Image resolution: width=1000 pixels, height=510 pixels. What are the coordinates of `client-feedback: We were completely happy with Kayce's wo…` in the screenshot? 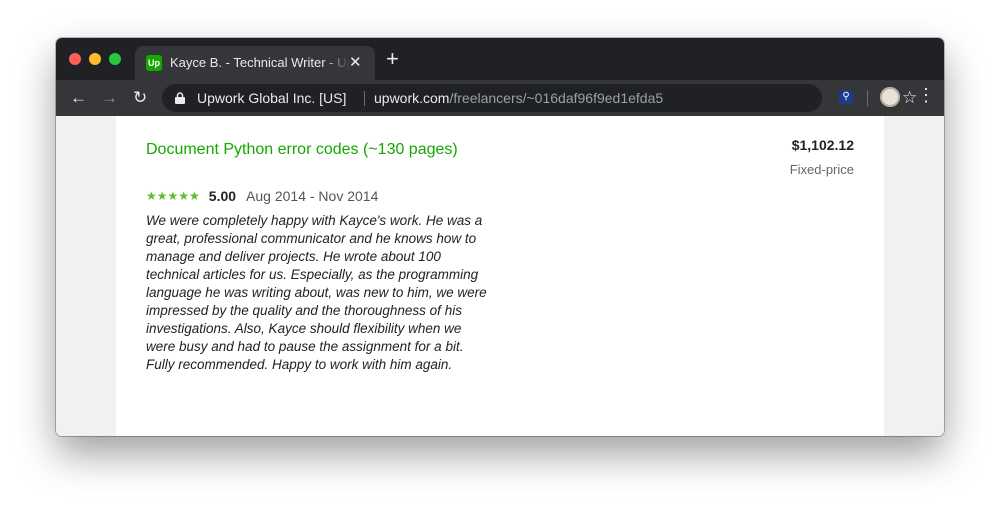 It's located at (316, 292).